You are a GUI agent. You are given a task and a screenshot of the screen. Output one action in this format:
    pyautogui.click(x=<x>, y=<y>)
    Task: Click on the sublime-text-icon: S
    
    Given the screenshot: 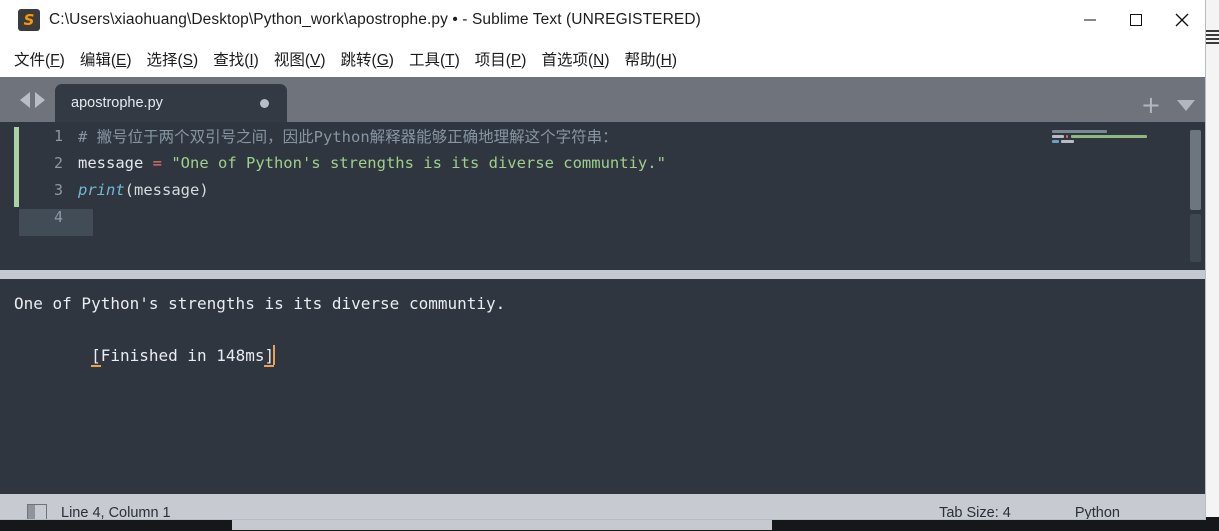 What is the action you would take?
    pyautogui.click(x=29, y=20)
    